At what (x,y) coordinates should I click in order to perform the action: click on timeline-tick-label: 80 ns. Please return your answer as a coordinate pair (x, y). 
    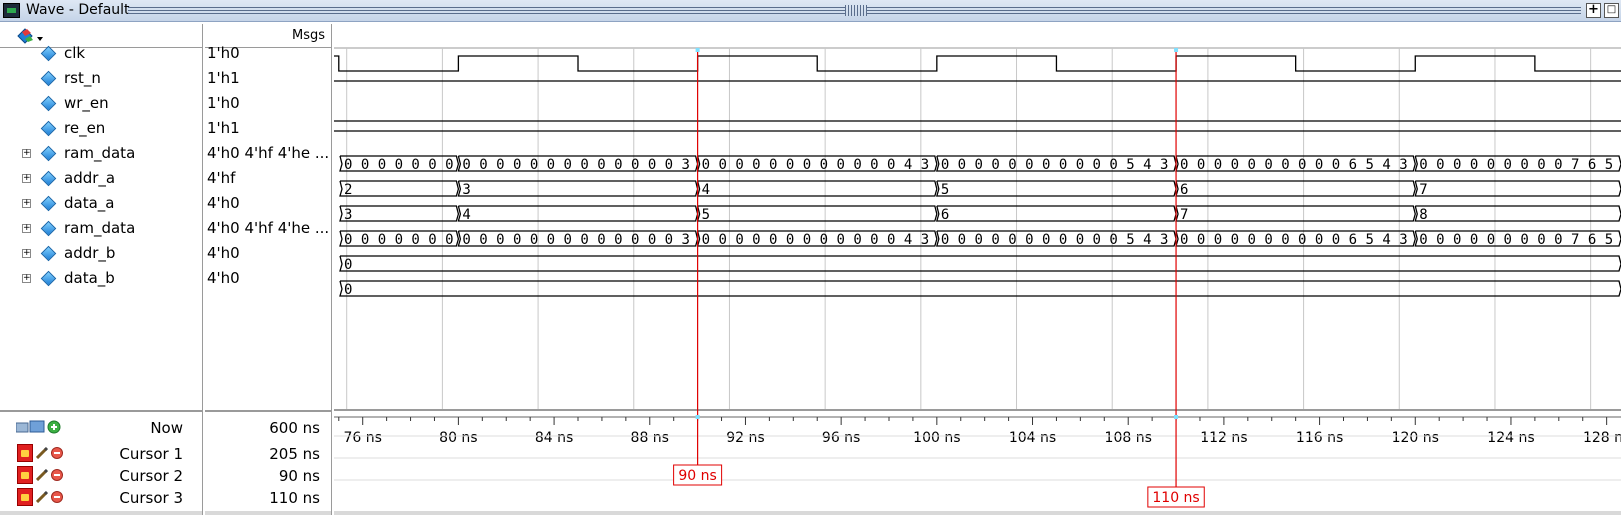
    Looking at the image, I should click on (458, 438).